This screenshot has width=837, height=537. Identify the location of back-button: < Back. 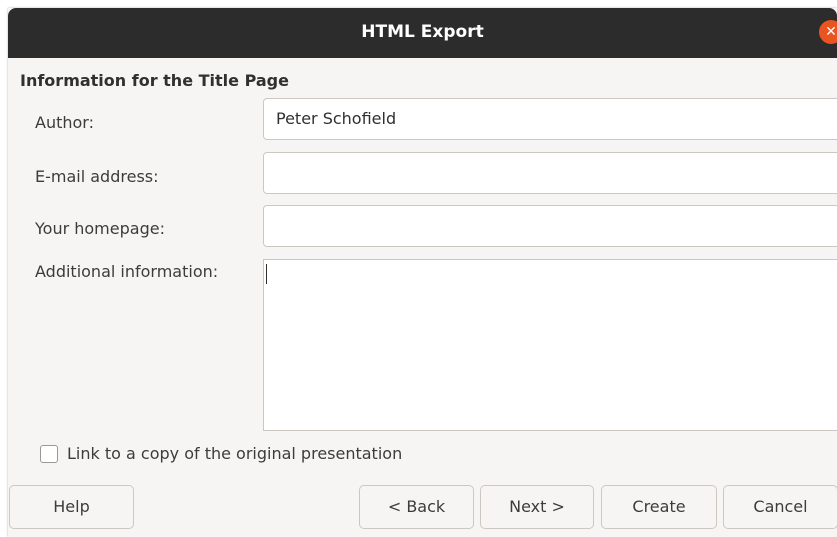
(416, 507).